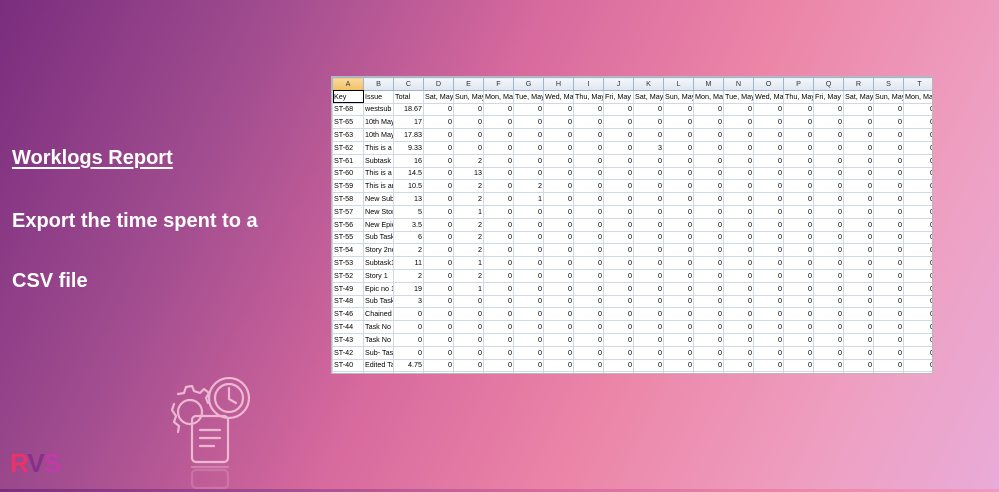 The image size is (999, 492). What do you see at coordinates (348, 288) in the screenshot?
I see `table-cell: ST-49` at bounding box center [348, 288].